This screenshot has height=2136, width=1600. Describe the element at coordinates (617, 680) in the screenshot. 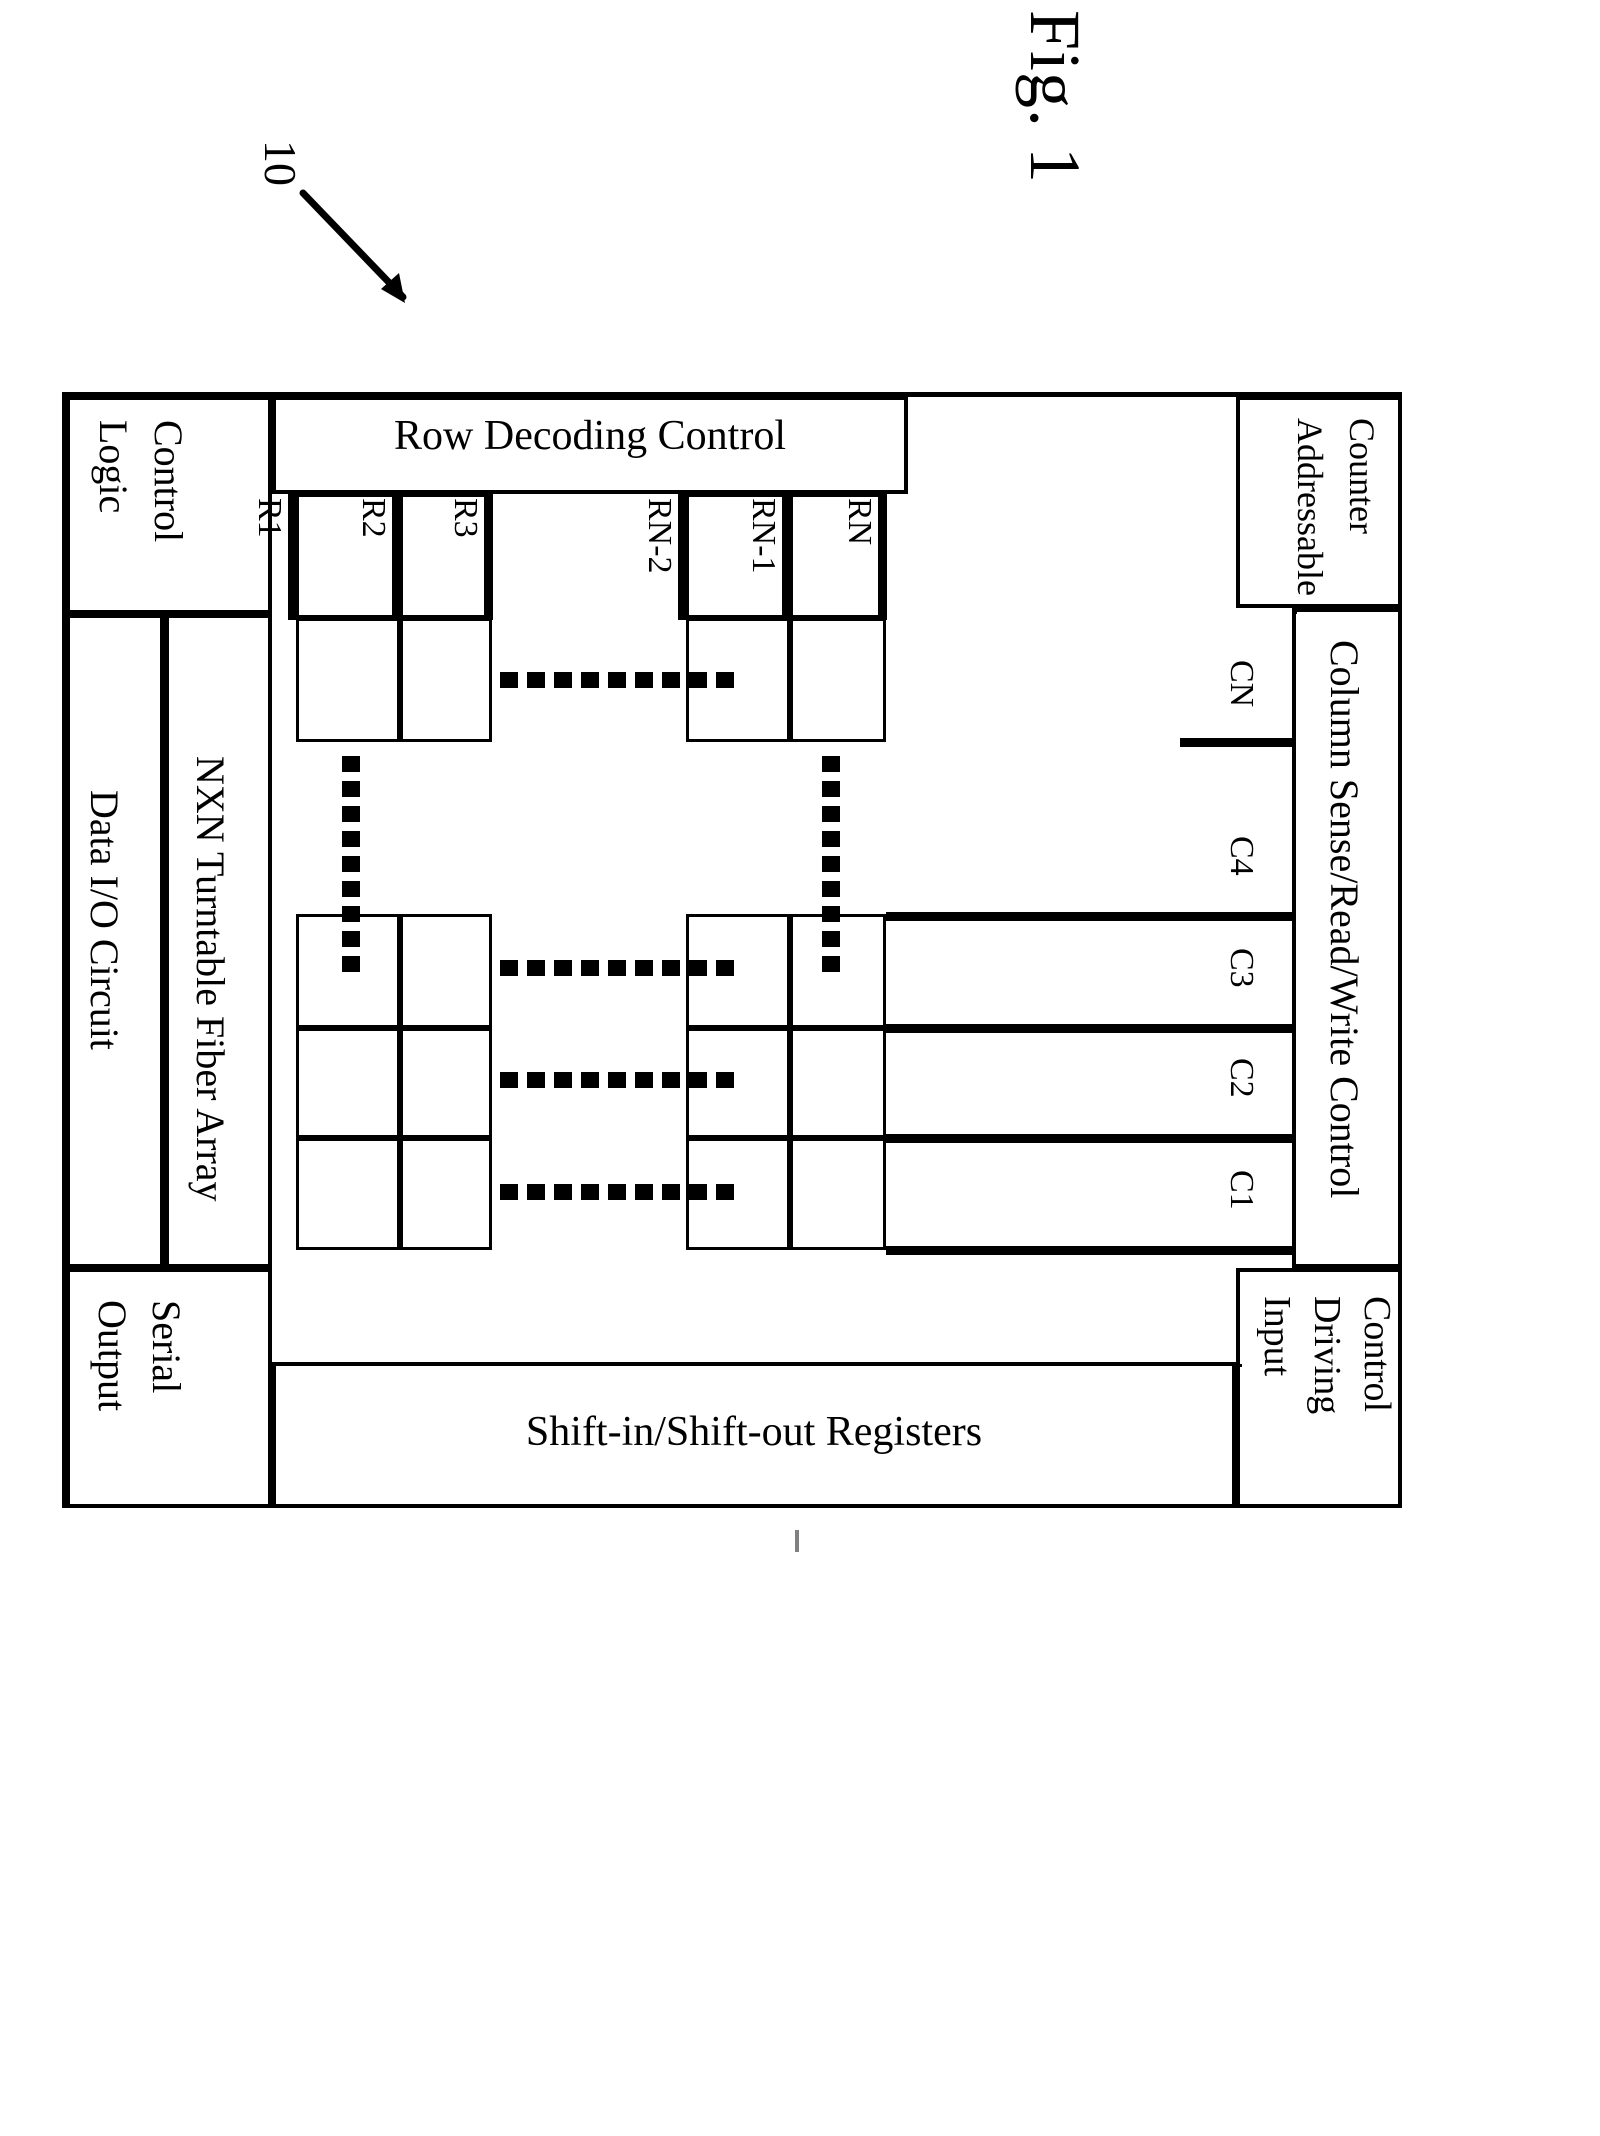

I see `ellipsis-horizontal-top` at that location.